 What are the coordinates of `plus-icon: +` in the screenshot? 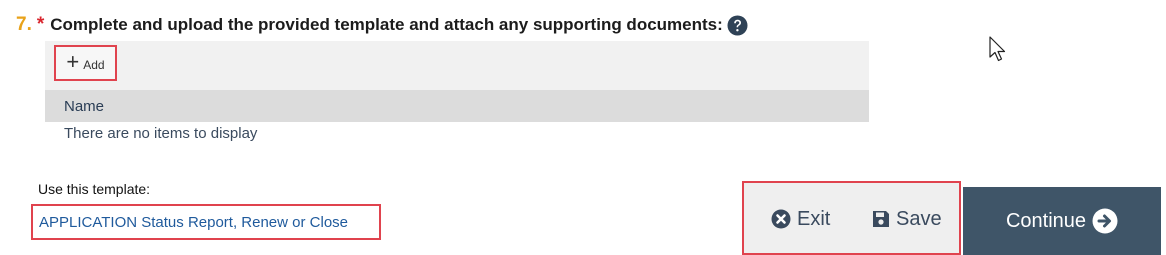 It's located at (73, 61).